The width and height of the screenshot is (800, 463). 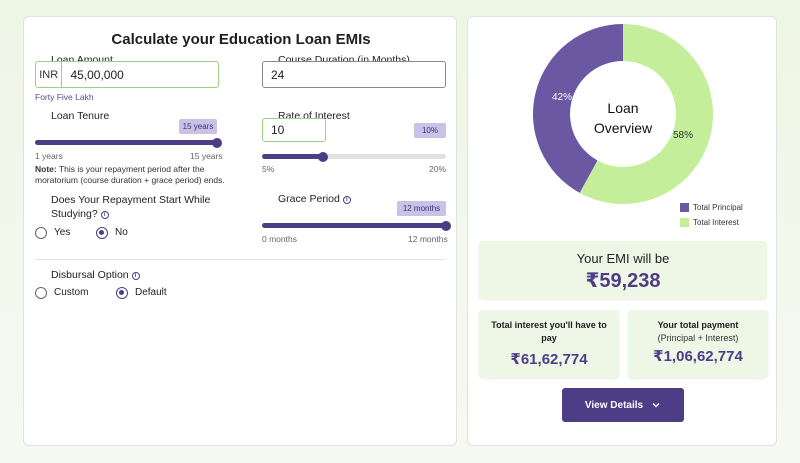 What do you see at coordinates (71, 292) in the screenshot?
I see `disbursal-custom-label: Custom` at bounding box center [71, 292].